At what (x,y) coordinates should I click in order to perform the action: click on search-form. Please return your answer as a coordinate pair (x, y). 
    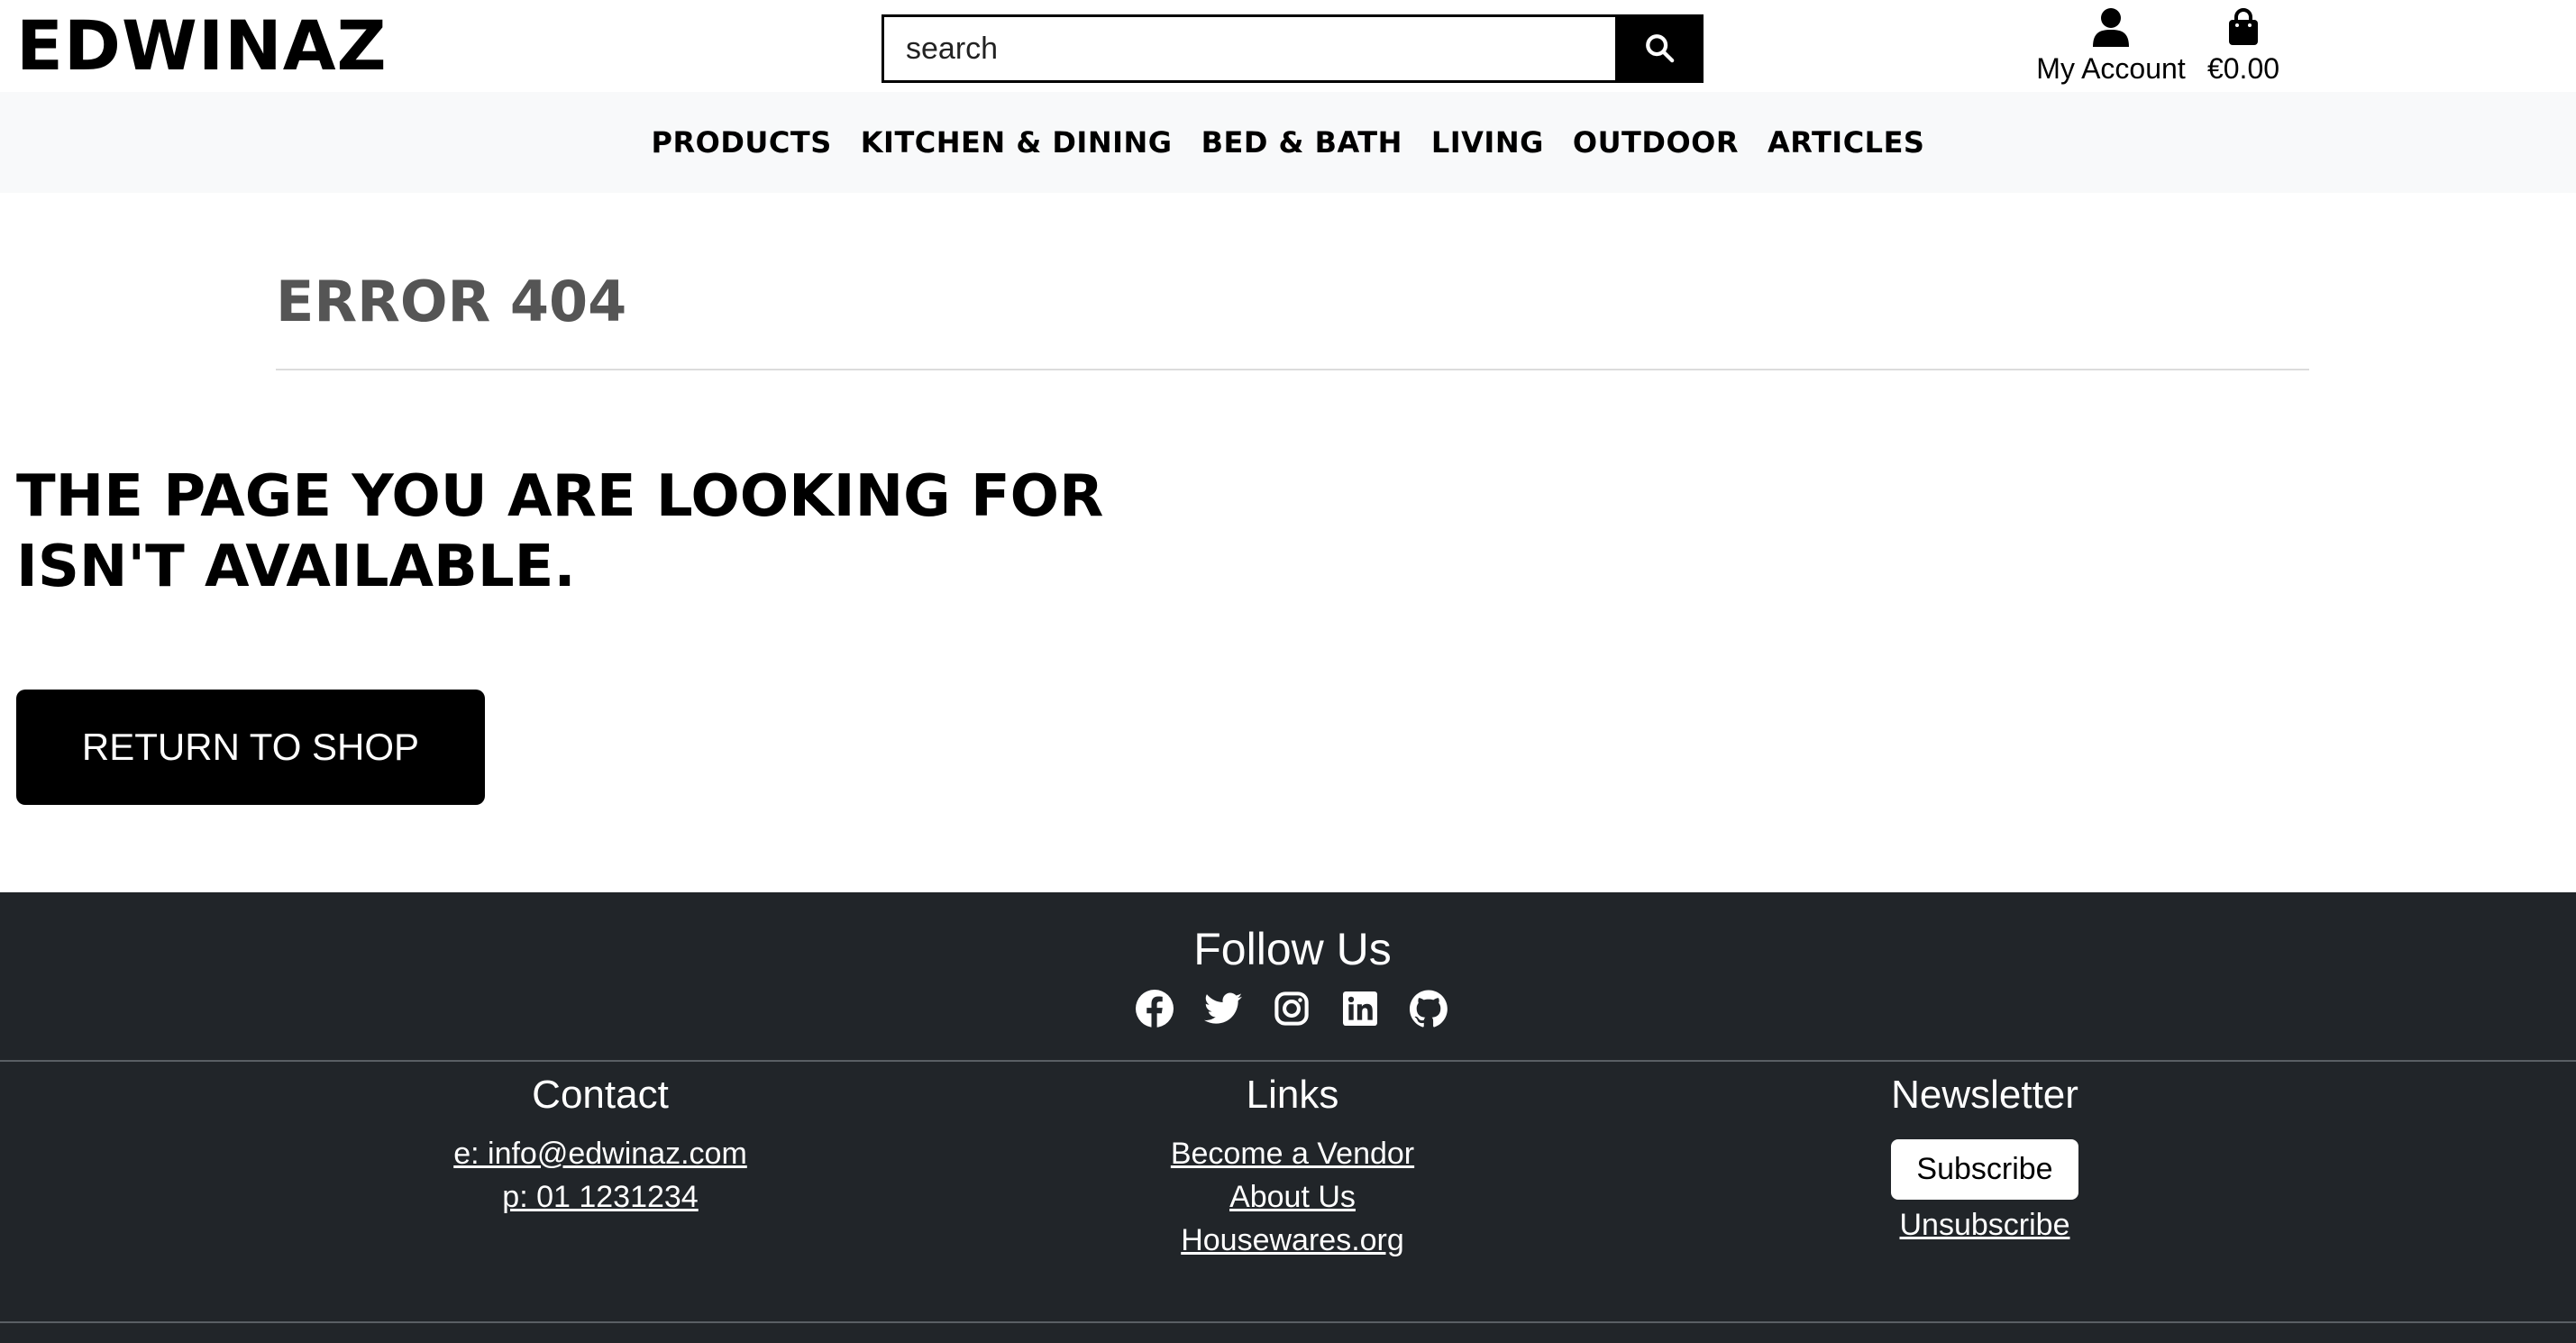
    Looking at the image, I should click on (1293, 48).